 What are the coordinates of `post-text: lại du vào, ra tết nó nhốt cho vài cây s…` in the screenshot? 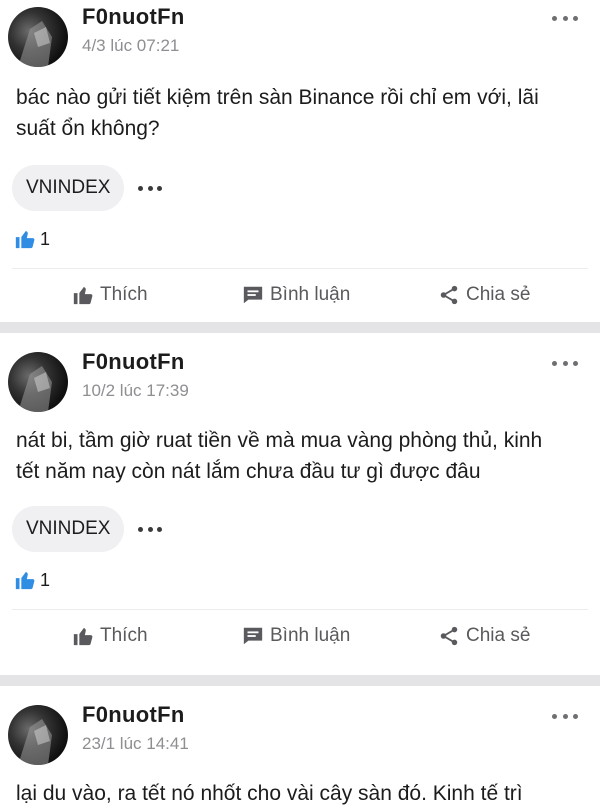 It's located at (269, 793).